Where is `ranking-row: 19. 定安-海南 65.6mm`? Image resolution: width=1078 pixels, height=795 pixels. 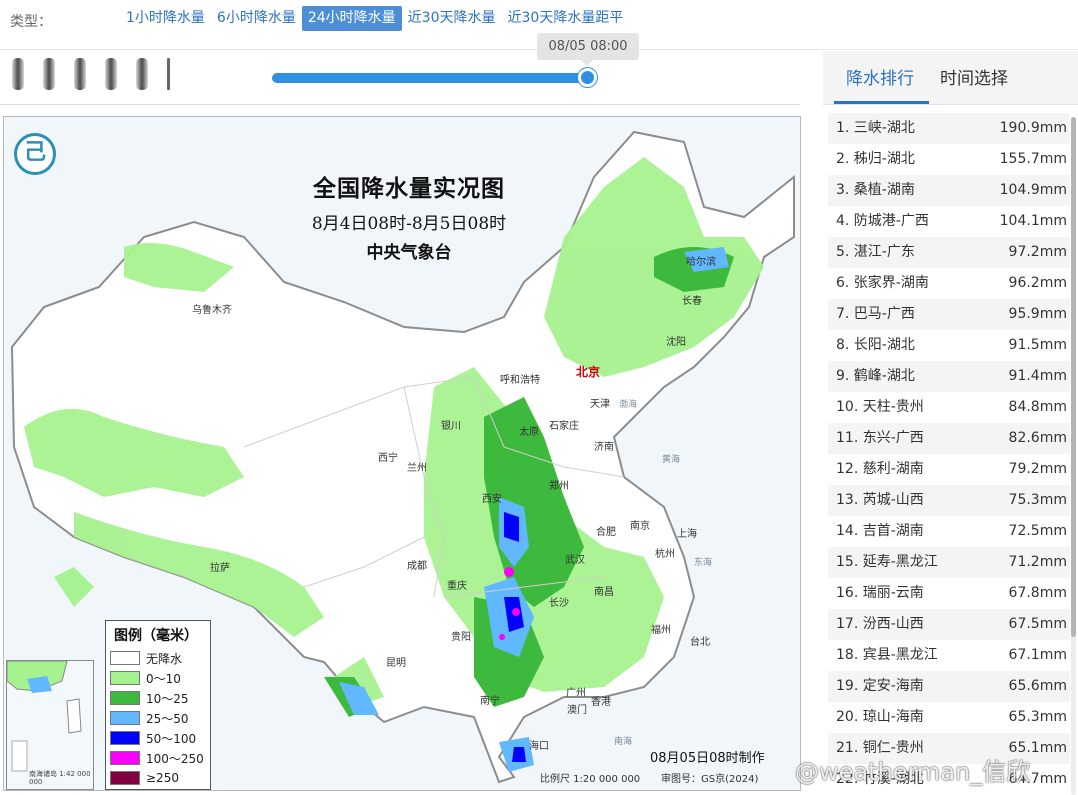
ranking-row: 19. 定安-海南 65.6mm is located at coordinates (949, 686).